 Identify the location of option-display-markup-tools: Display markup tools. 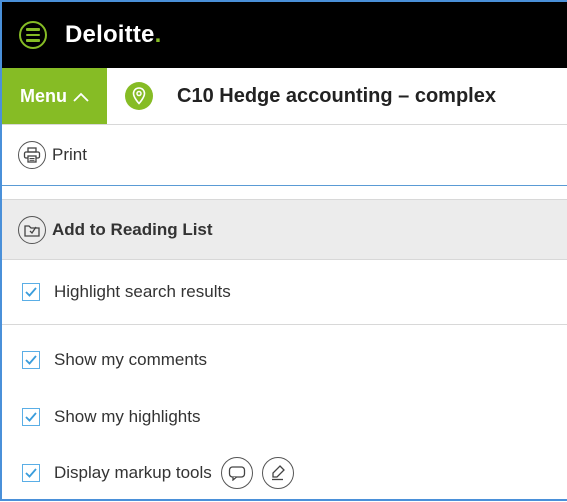
(284, 473).